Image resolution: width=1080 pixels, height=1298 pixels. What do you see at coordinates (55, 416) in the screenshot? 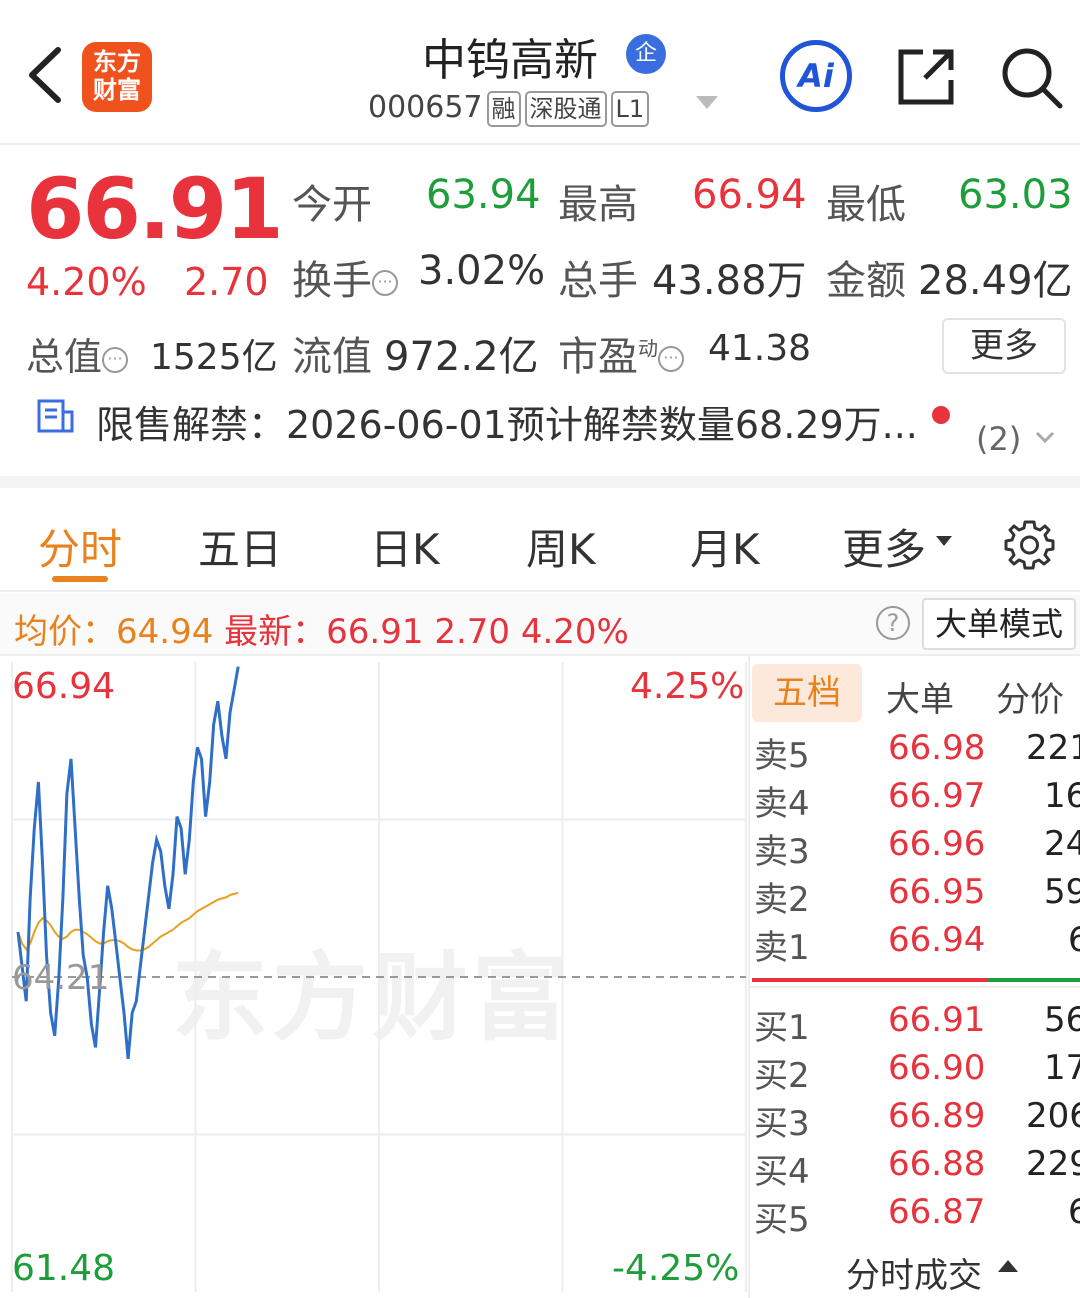
I see `document-icon` at bounding box center [55, 416].